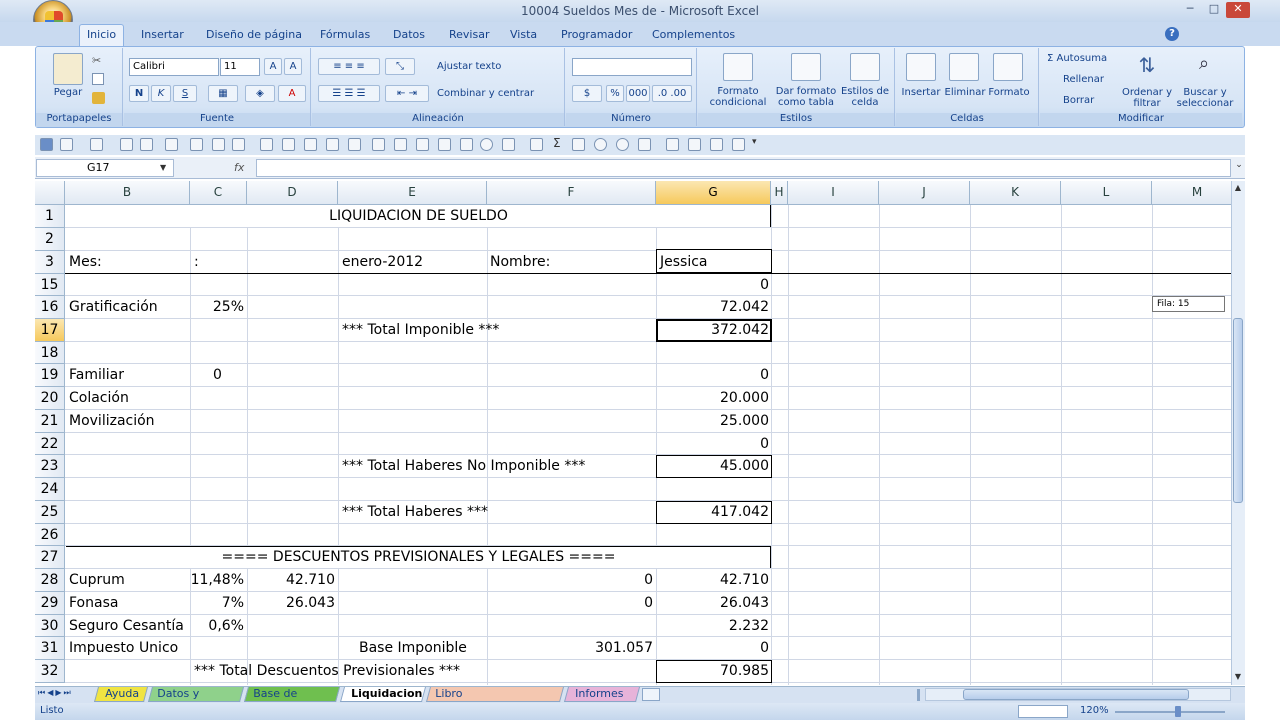 The width and height of the screenshot is (1280, 720). I want to click on row-header: 19, so click(50, 375).